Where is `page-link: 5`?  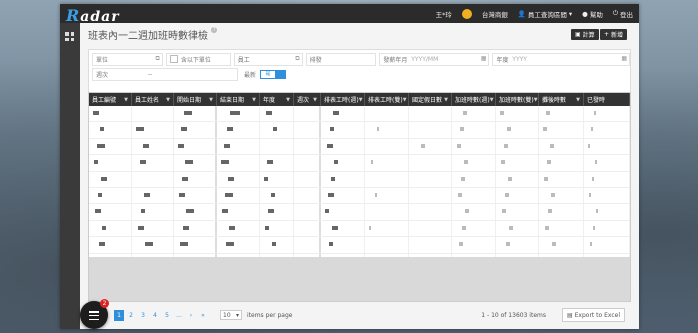 page-link: 5 is located at coordinates (167, 315).